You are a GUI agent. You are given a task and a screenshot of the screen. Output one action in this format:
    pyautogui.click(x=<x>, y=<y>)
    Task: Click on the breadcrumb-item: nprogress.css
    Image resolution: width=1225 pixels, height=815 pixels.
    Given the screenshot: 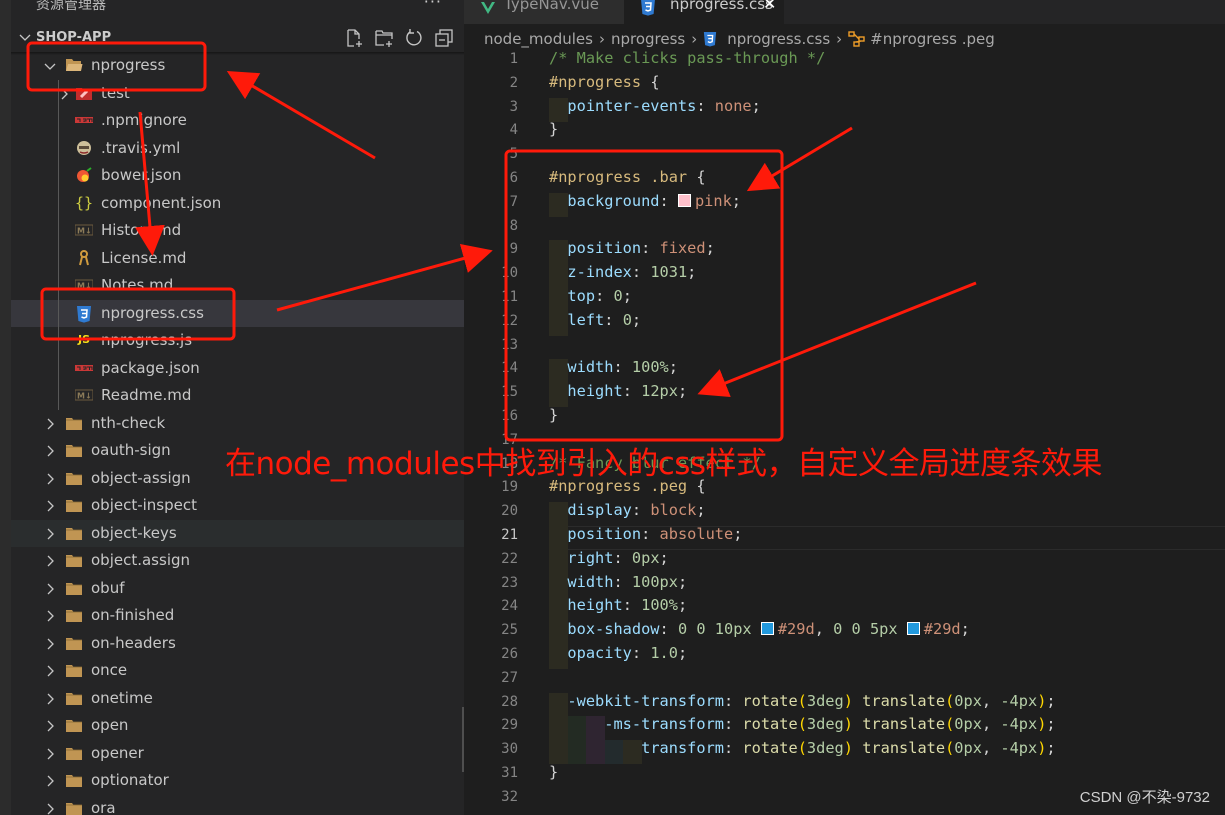 What is the action you would take?
    pyautogui.click(x=778, y=39)
    